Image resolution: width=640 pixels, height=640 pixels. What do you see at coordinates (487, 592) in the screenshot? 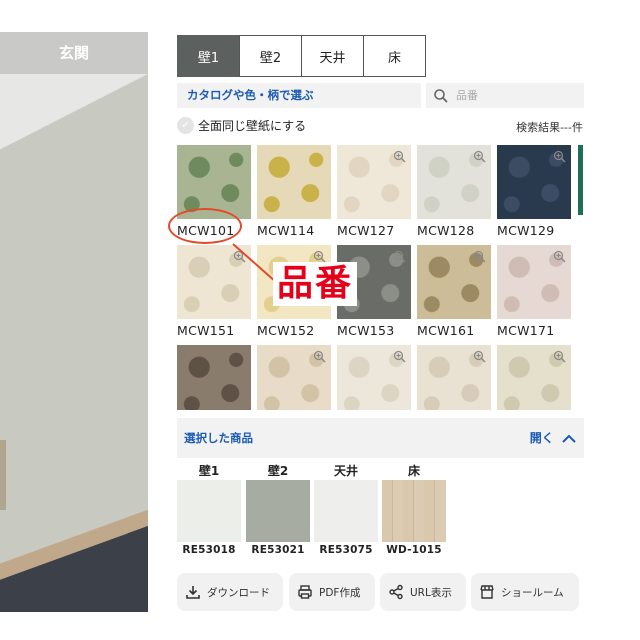
I see `store-icon` at bounding box center [487, 592].